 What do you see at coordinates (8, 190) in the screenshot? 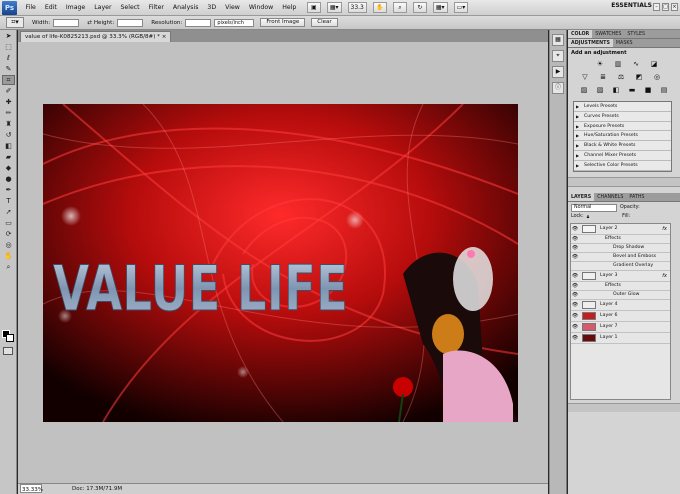
I see `pen-tool-icon: ✒` at bounding box center [8, 190].